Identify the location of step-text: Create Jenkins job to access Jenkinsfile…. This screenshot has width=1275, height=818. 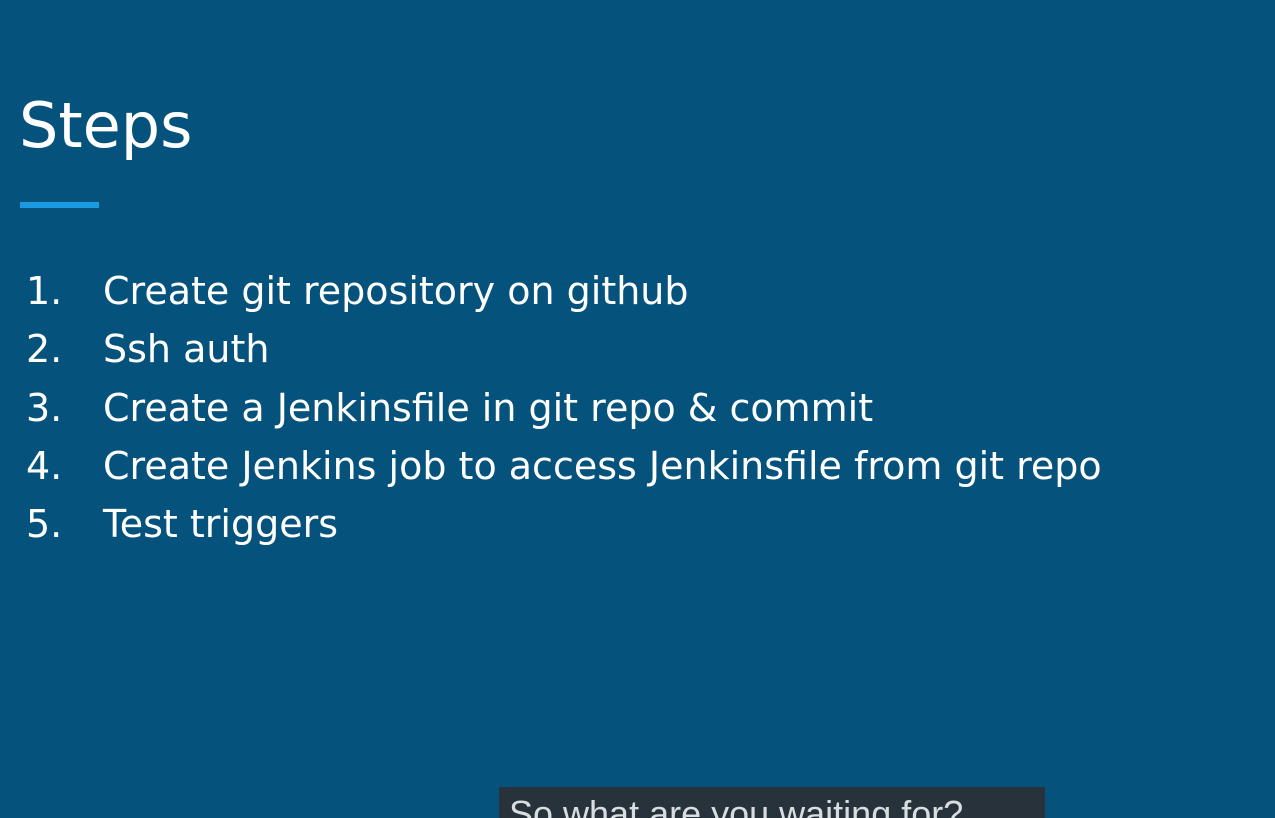
(602, 465).